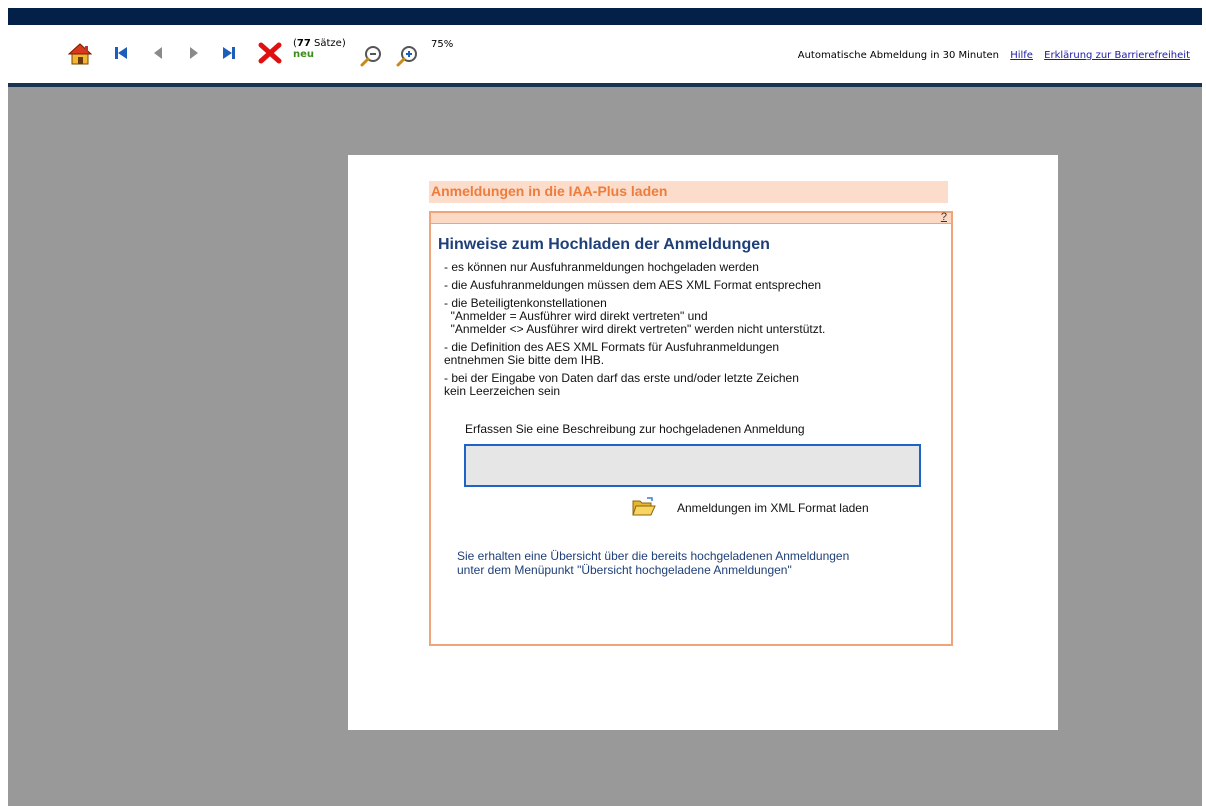  Describe the element at coordinates (898, 55) in the screenshot. I see `auto-logout-text: Automatische Abmeldung in 30 Minuten` at that location.